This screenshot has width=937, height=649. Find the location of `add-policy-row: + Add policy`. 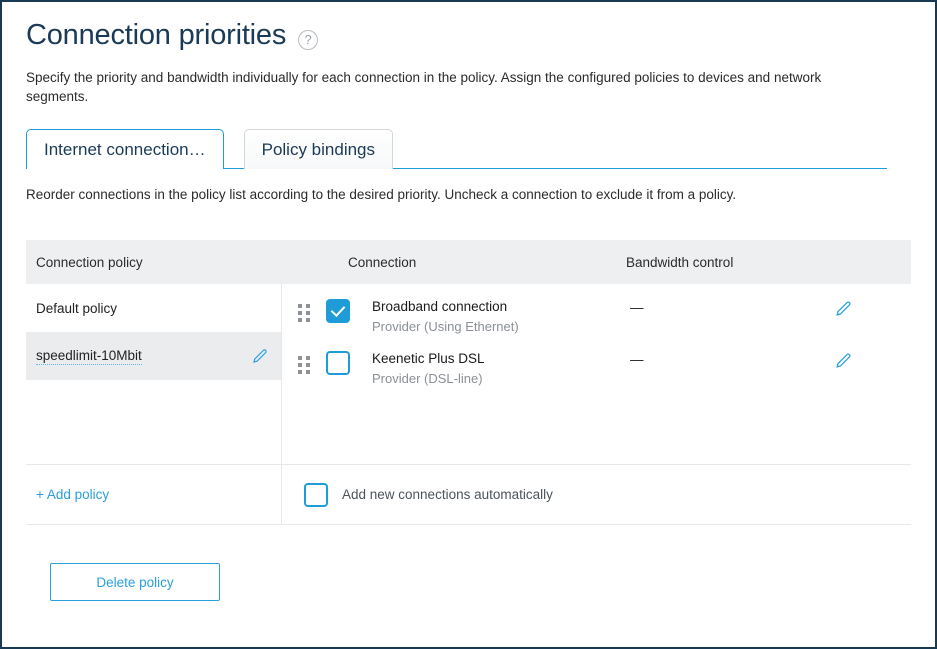

add-policy-row: + Add policy is located at coordinates (153, 494).